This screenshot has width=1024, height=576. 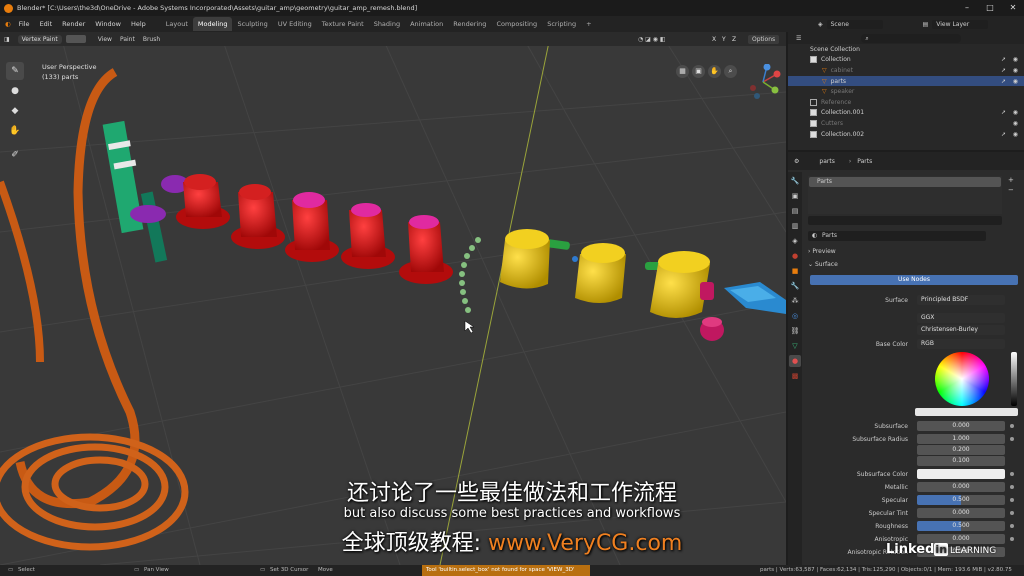 I want to click on minimize-button: –, so click(x=967, y=8).